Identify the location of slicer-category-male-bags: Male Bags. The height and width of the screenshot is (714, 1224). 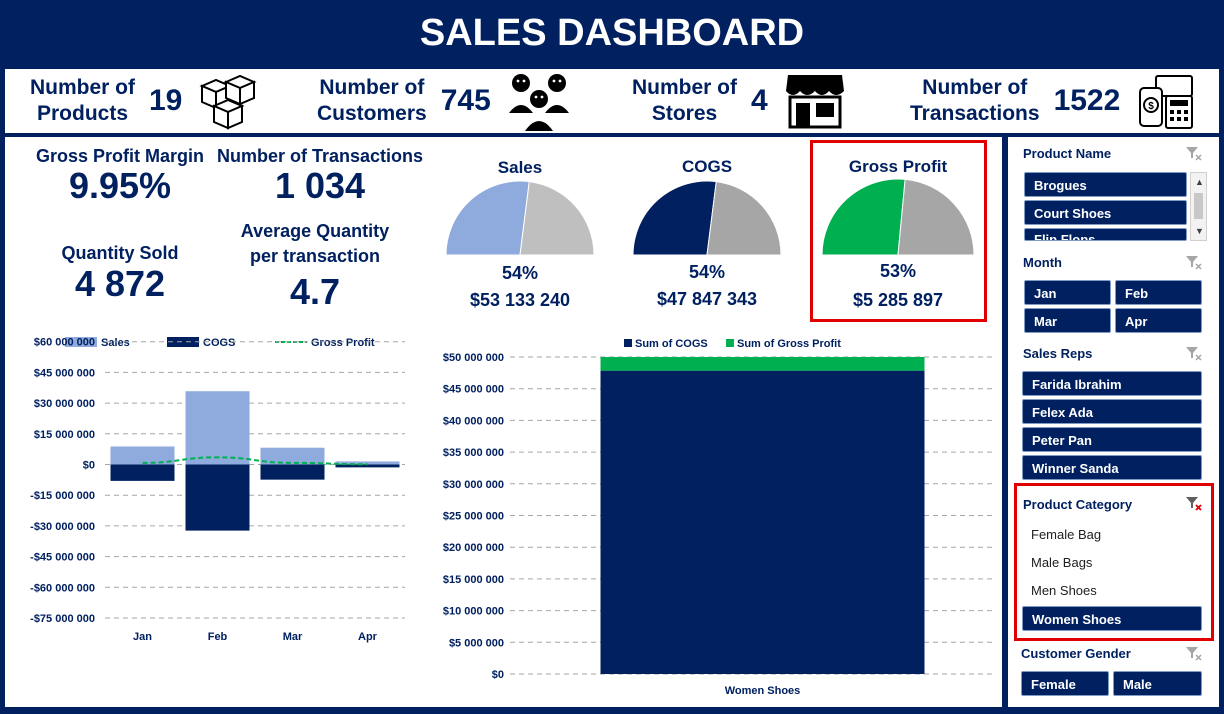
(1112, 562).